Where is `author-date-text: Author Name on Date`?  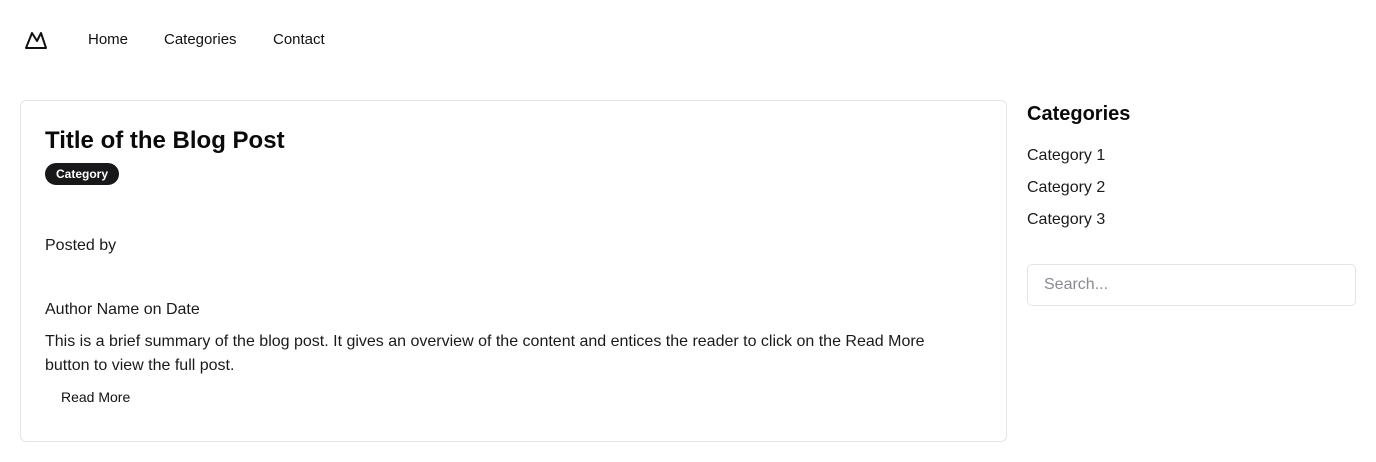
author-date-text: Author Name on Date is located at coordinates (122, 309).